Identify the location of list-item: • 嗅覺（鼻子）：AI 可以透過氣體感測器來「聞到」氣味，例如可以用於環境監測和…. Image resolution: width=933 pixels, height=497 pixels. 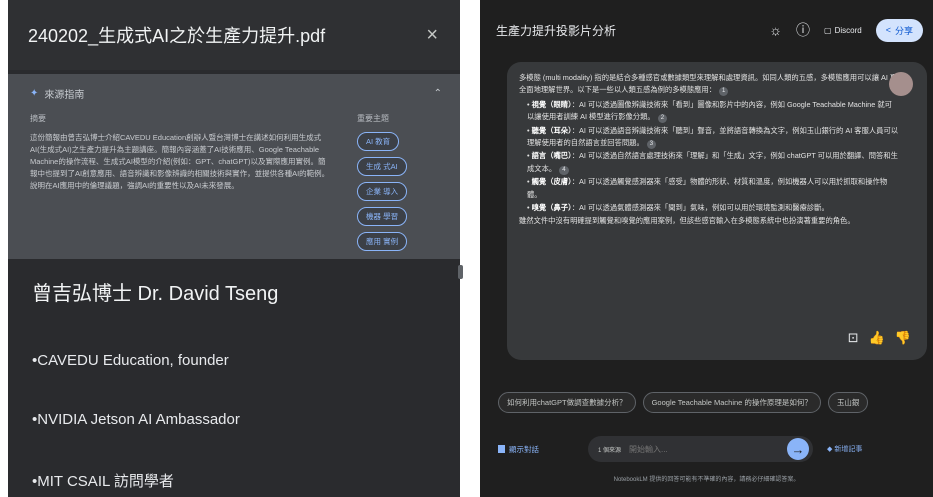
(678, 208).